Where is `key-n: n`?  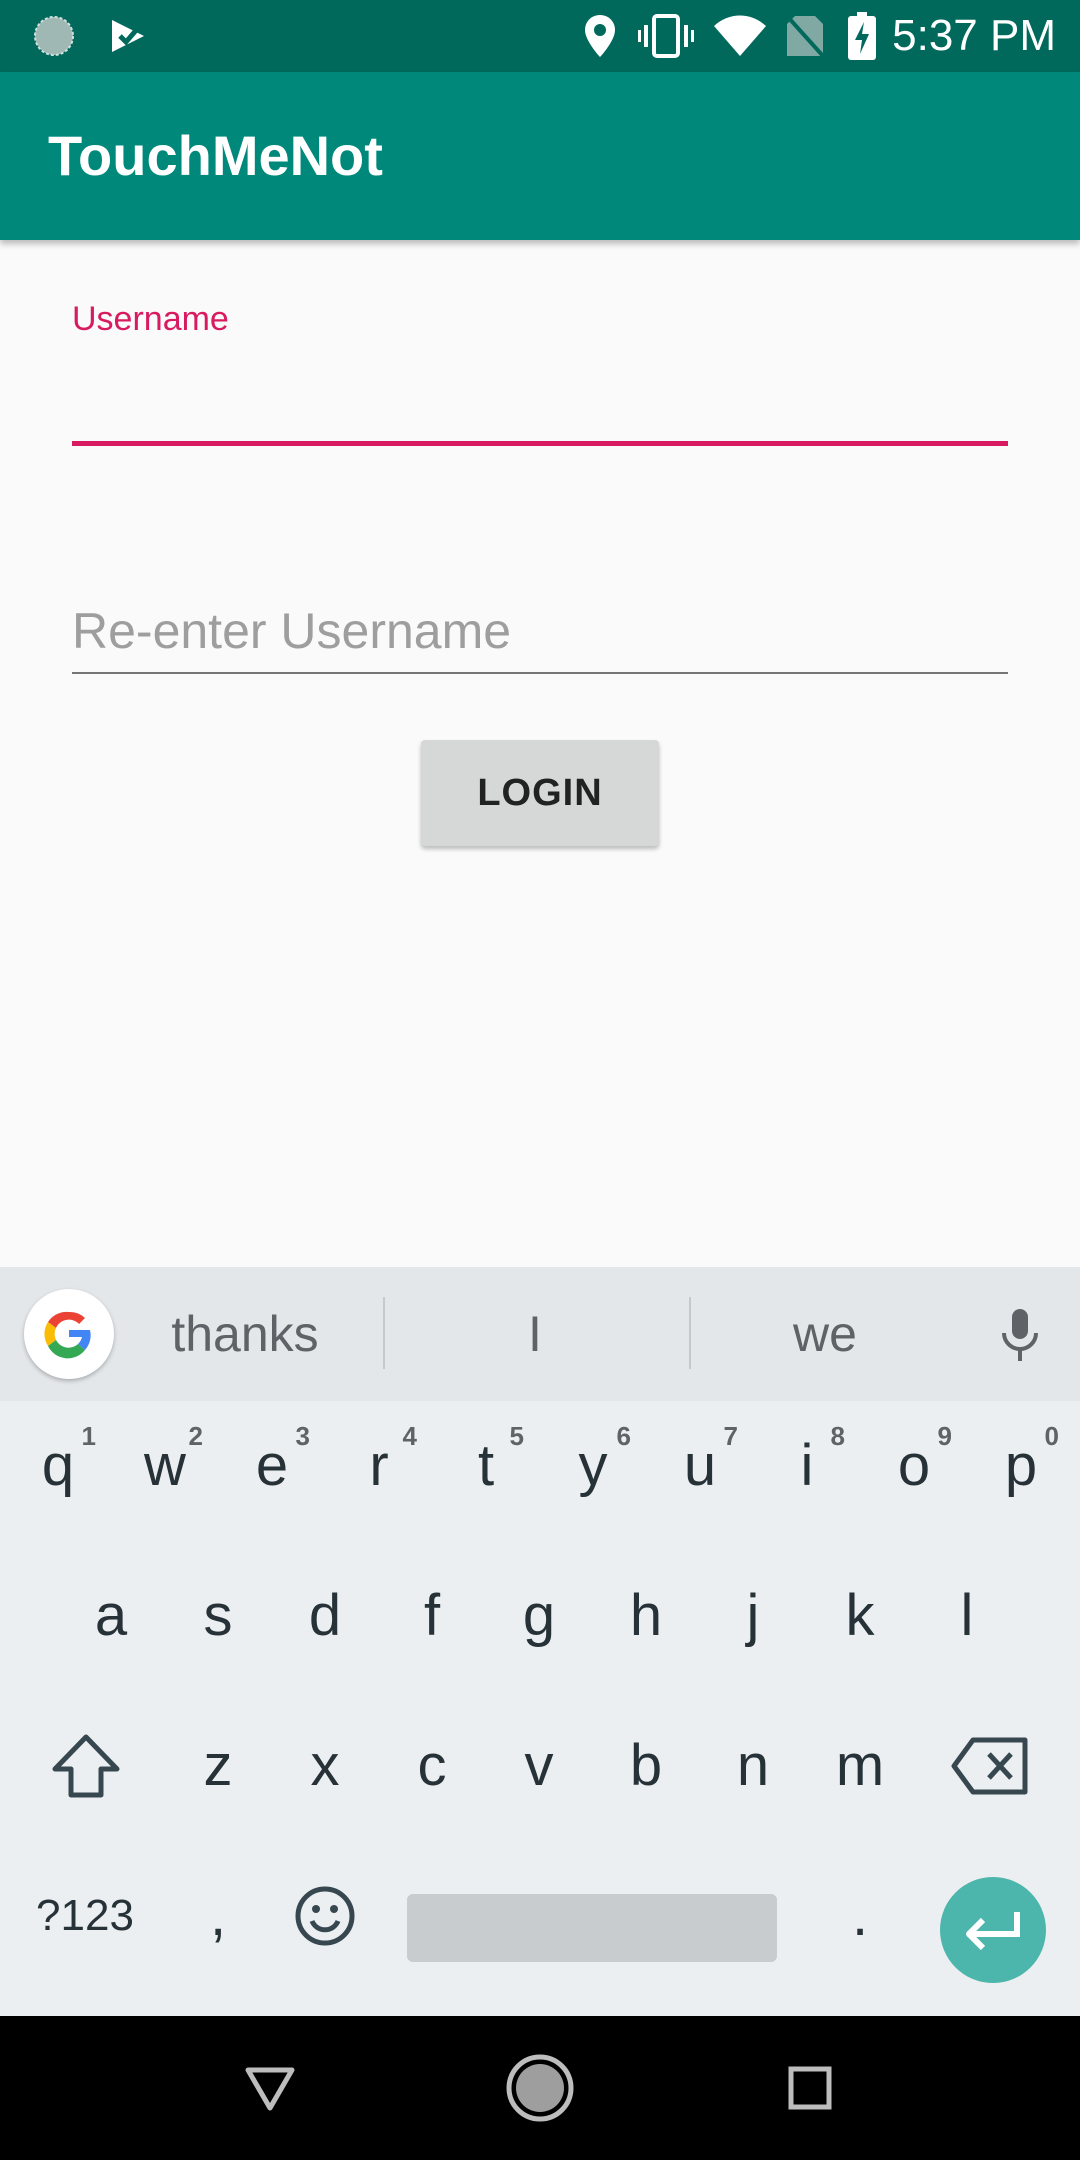 key-n: n is located at coordinates (753, 1766).